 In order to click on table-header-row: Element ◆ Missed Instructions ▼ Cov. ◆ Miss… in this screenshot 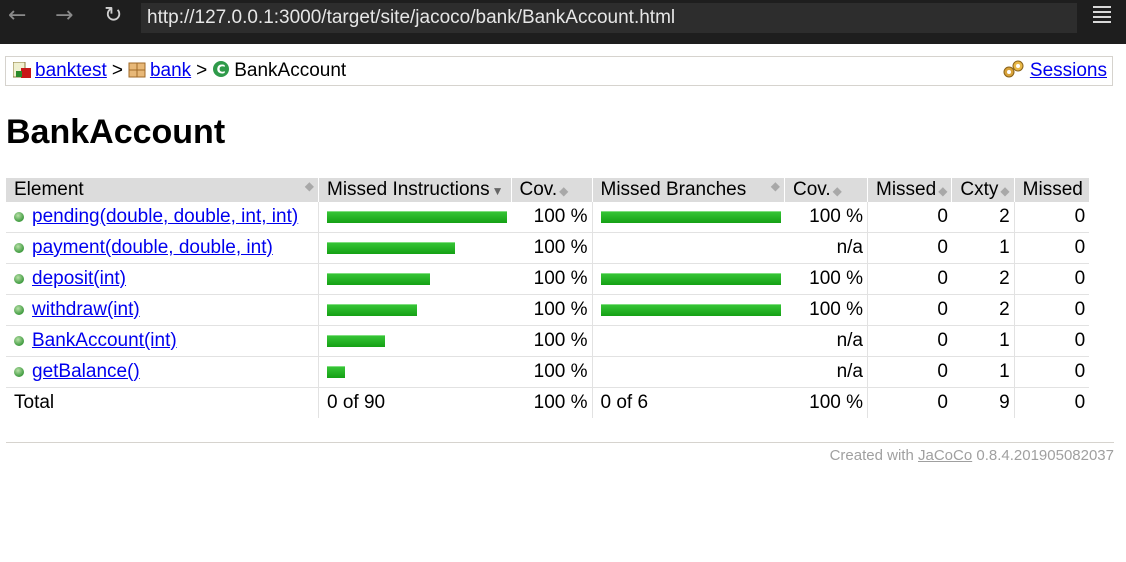, I will do `click(548, 190)`.